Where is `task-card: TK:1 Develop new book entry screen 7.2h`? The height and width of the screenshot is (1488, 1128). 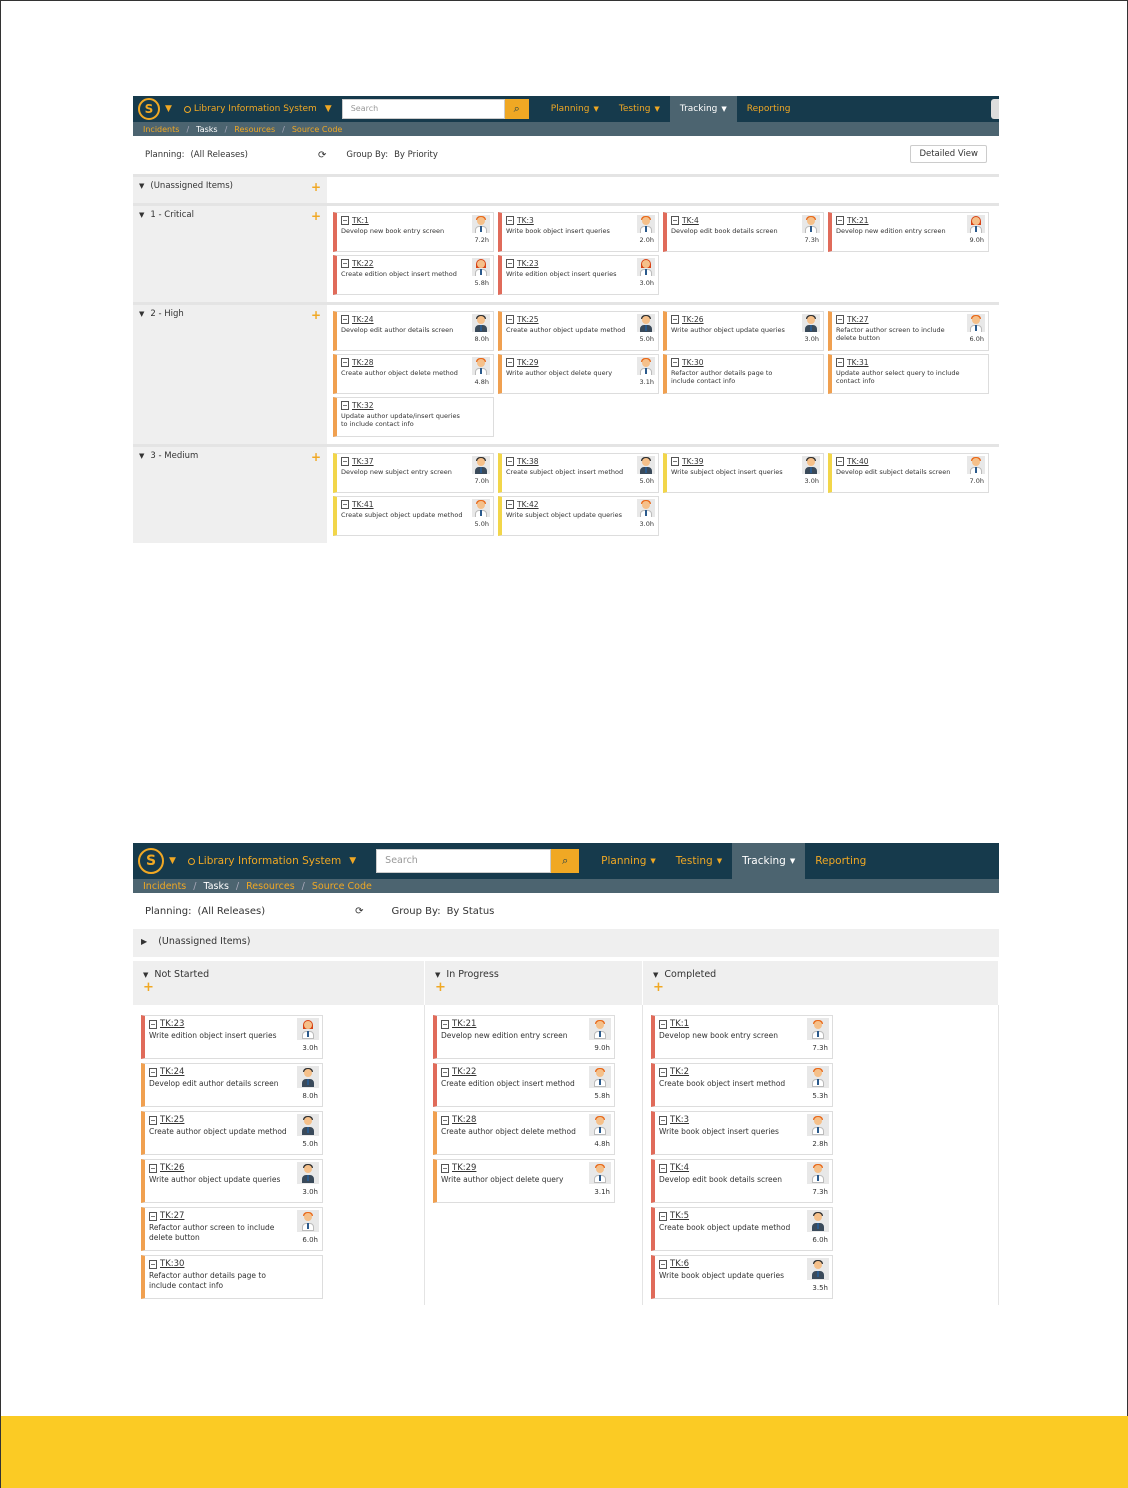
task-card: TK:1 Develop new book entry screen 7.2h is located at coordinates (413, 232).